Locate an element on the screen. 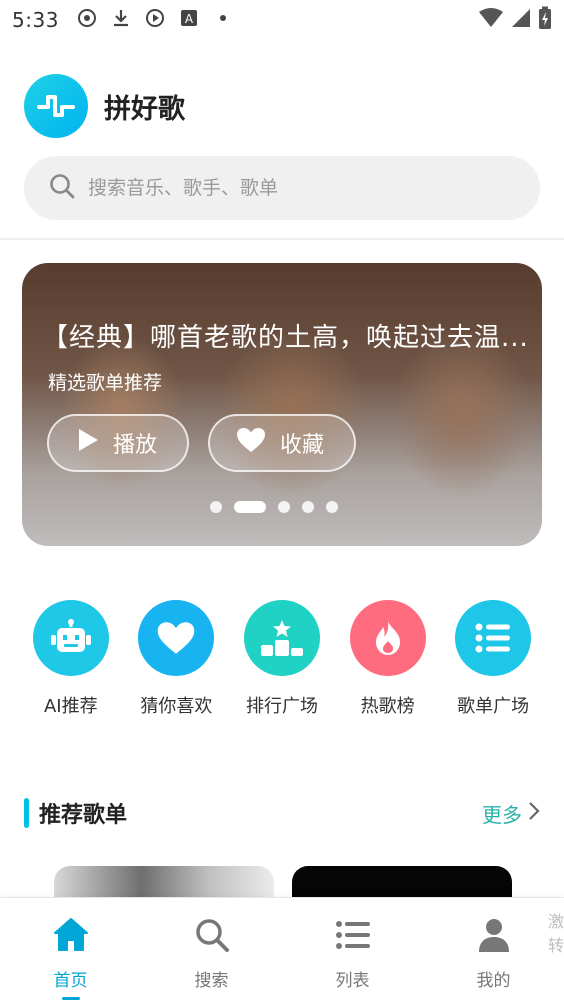 The image size is (564, 1004). edge-overlay-text: 激转 is located at coordinates (556, 933).